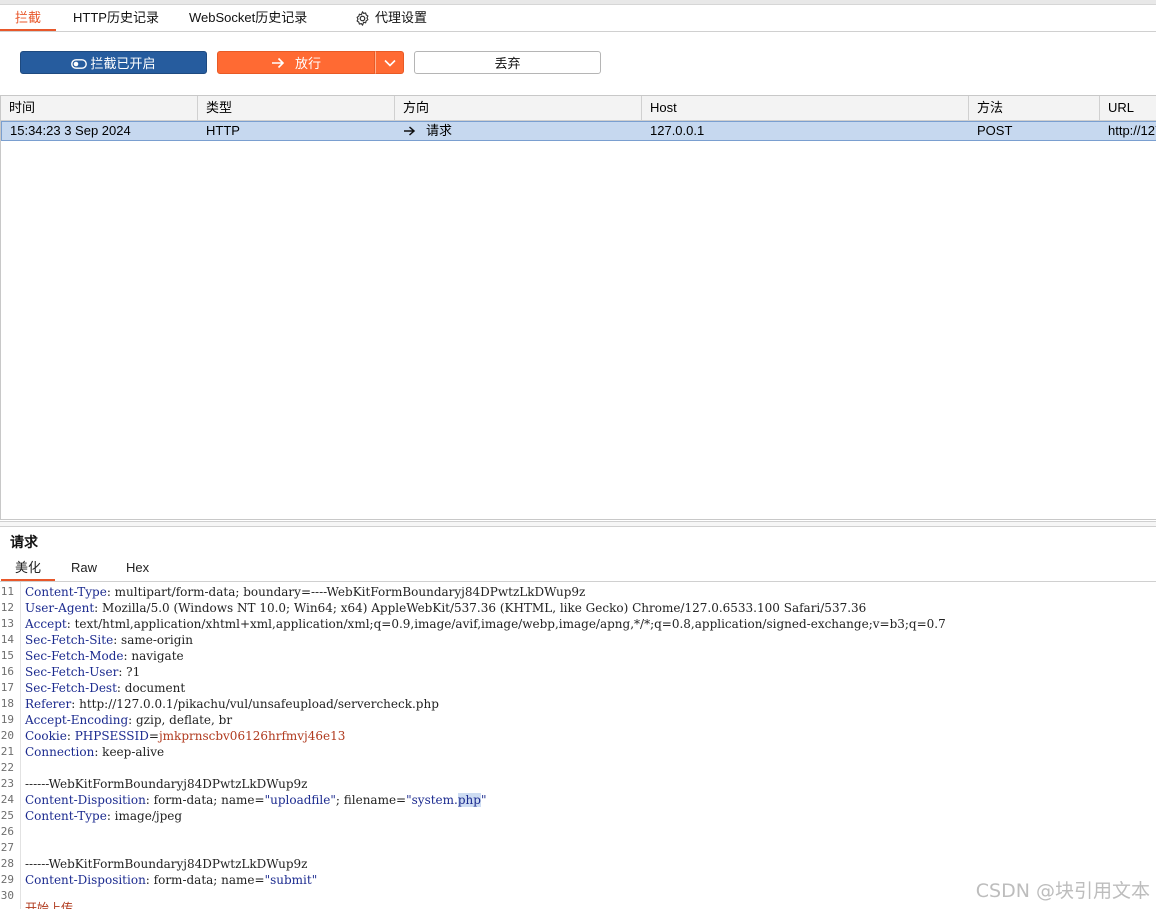 The height and width of the screenshot is (909, 1156). I want to click on line-number: 11, so click(7, 591).